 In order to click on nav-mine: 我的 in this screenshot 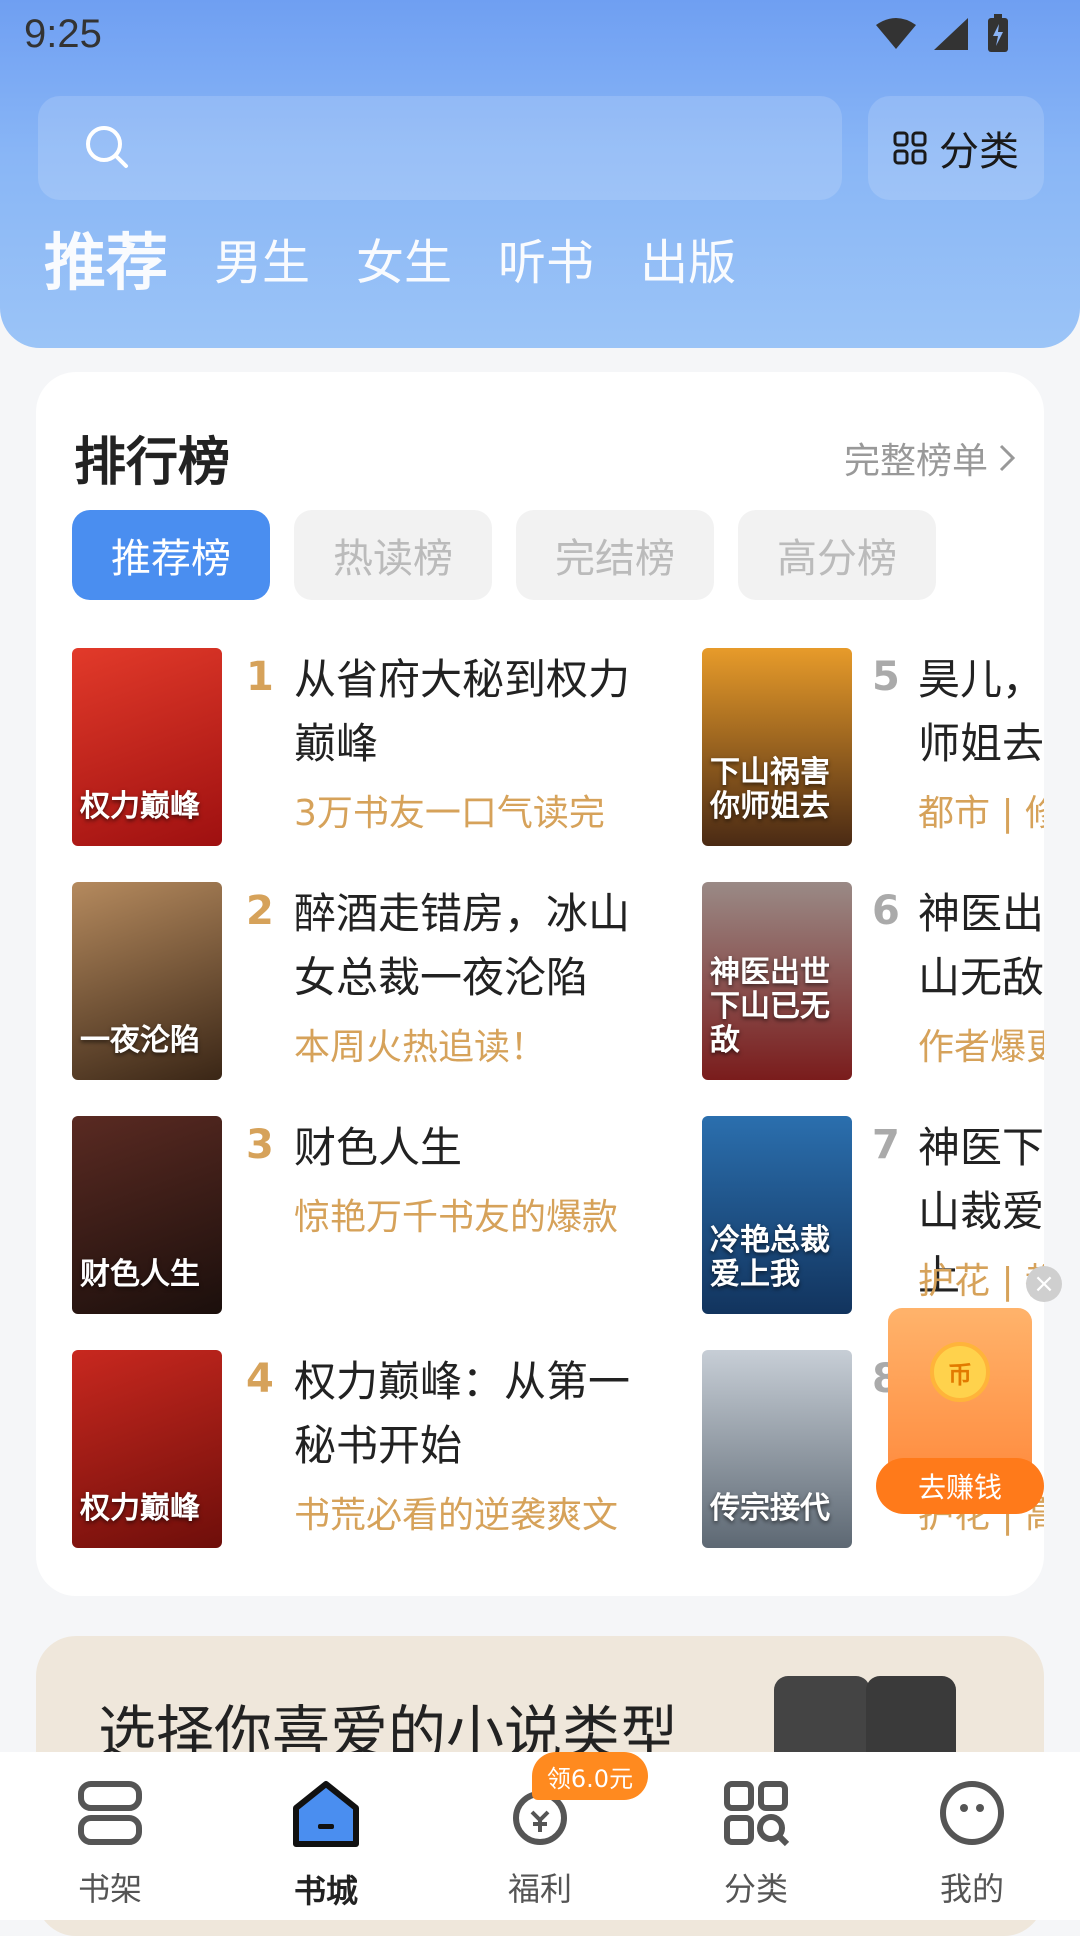, I will do `click(972, 1844)`.